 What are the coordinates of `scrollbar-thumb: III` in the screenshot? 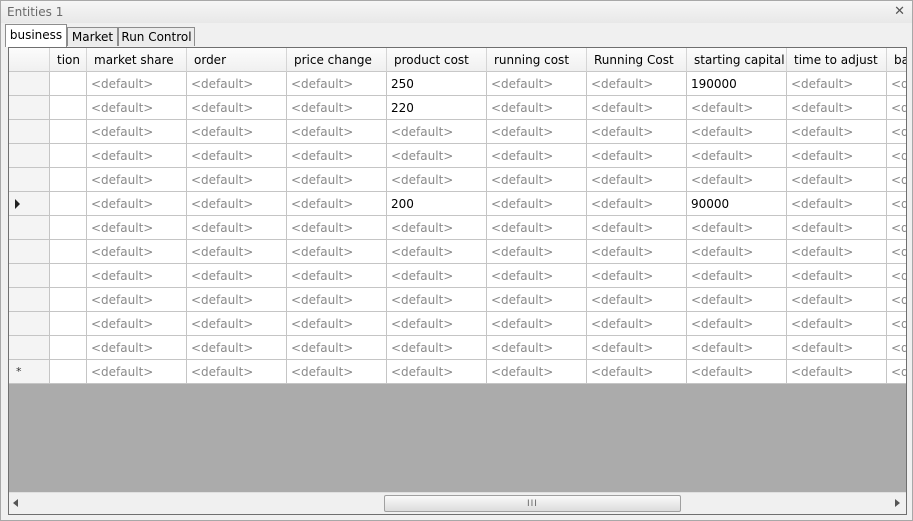 It's located at (532, 503).